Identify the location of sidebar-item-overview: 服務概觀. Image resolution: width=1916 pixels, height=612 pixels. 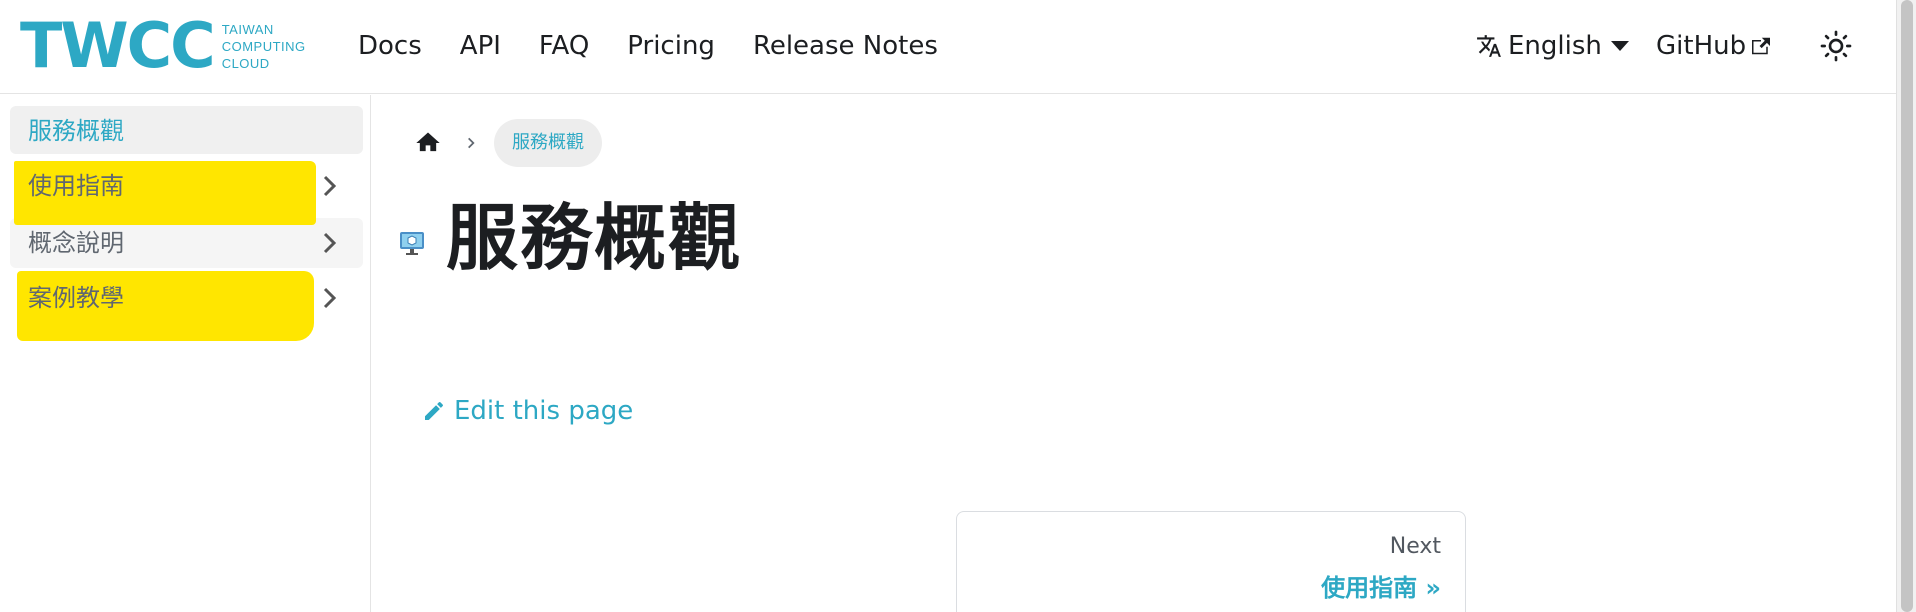
(186, 130).